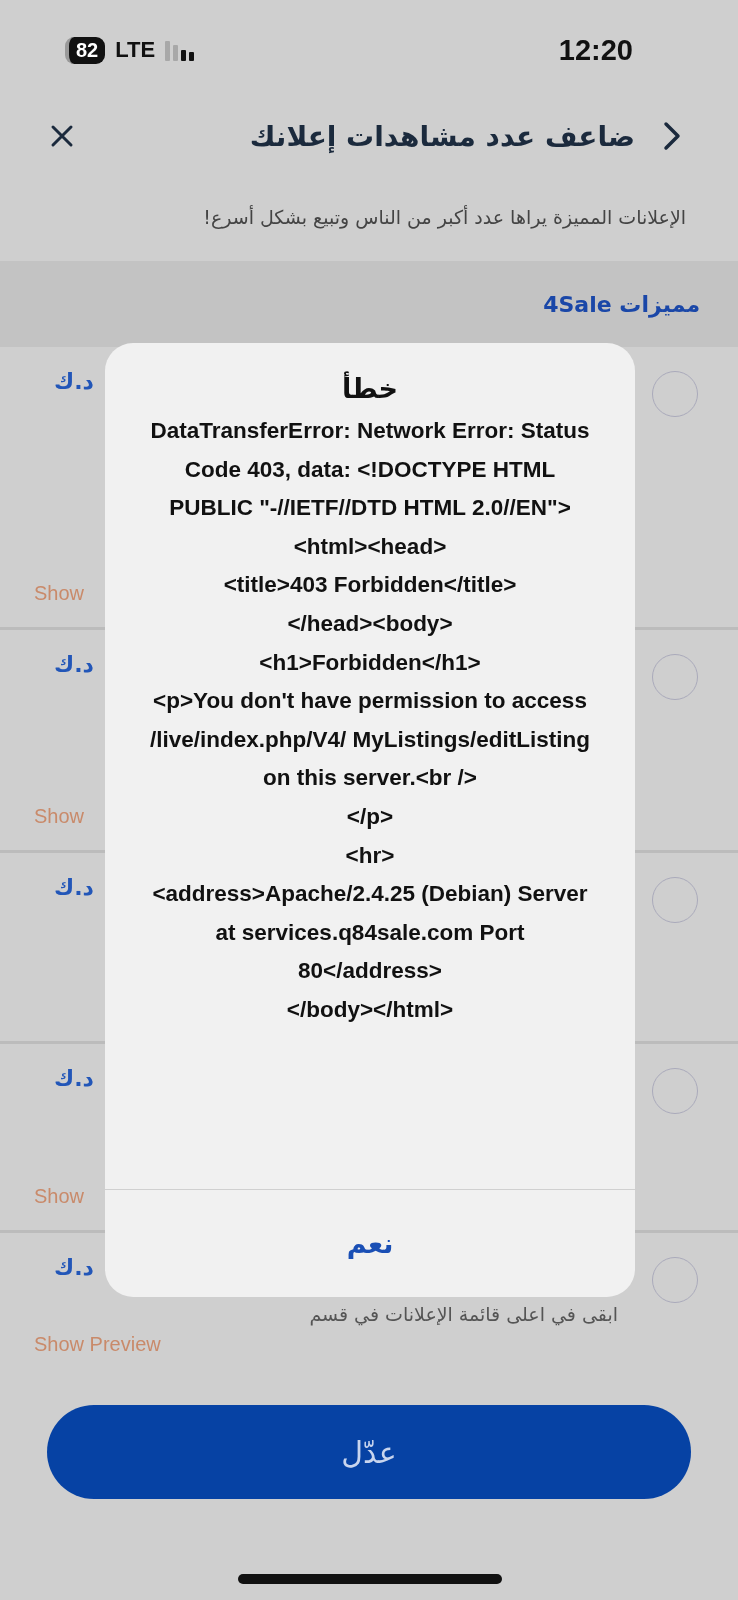 The height and width of the screenshot is (1600, 738). Describe the element at coordinates (180, 50) in the screenshot. I see `signal-icon` at that location.